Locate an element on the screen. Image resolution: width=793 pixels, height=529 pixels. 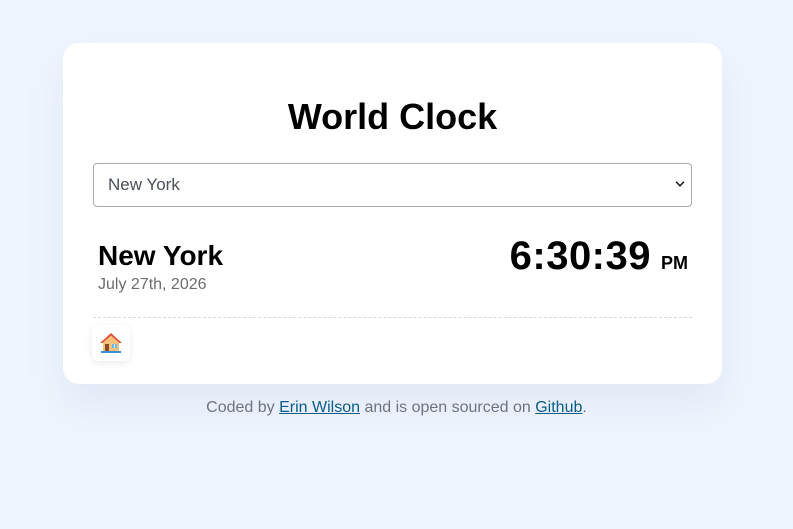
home-button is located at coordinates (111, 343).